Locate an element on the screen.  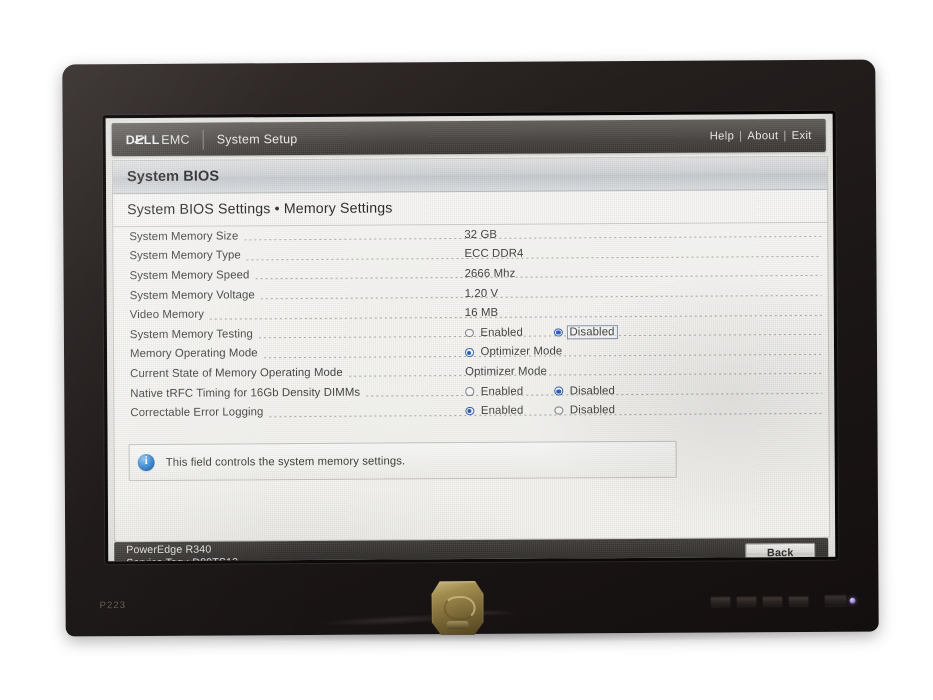
monitor-model-label: P223 is located at coordinates (113, 606).